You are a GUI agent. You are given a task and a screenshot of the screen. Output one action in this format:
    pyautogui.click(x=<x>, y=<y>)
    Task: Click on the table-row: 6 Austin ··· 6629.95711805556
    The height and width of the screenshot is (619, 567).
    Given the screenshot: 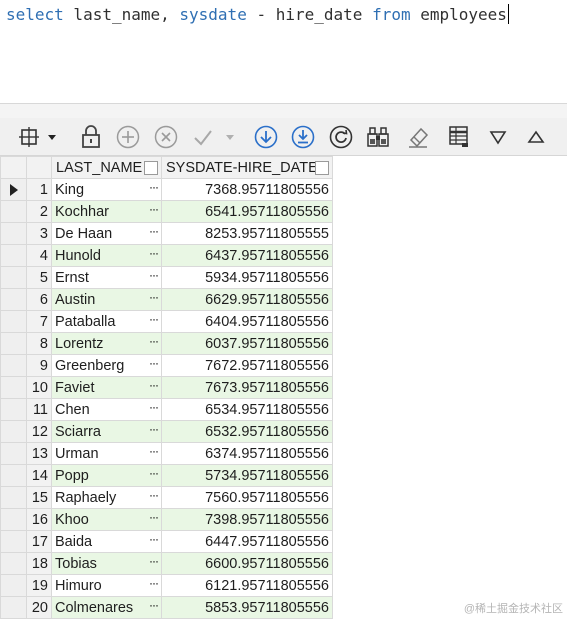 What is the action you would take?
    pyautogui.click(x=166, y=299)
    